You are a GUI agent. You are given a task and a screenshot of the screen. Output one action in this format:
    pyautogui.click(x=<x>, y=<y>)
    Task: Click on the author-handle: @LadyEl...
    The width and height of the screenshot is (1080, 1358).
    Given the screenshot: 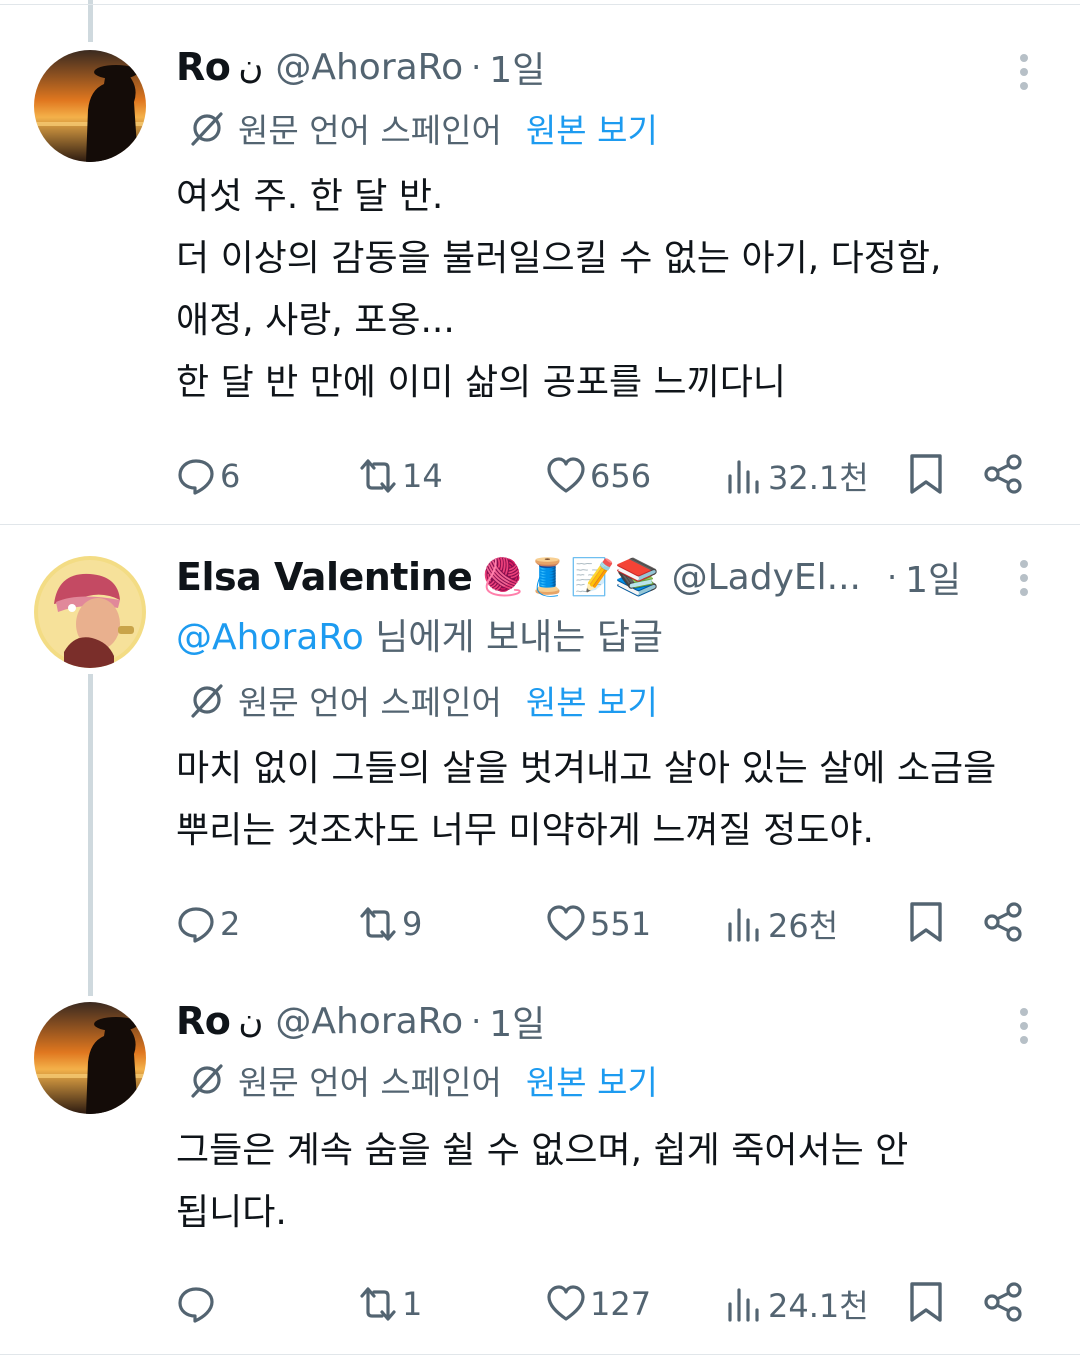 What is the action you would take?
    pyautogui.click(x=766, y=577)
    